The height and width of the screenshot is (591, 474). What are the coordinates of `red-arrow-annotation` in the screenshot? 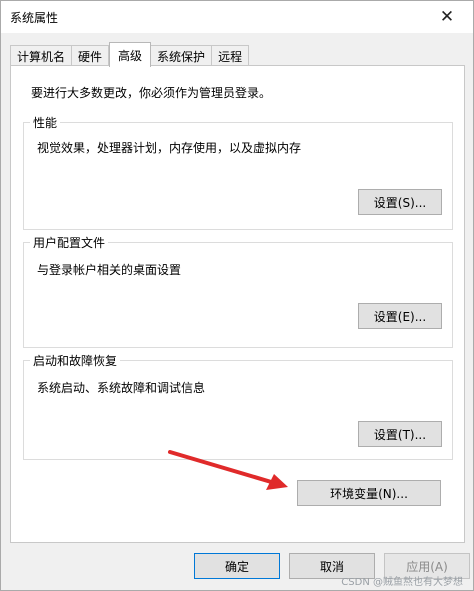 It's located at (228, 470).